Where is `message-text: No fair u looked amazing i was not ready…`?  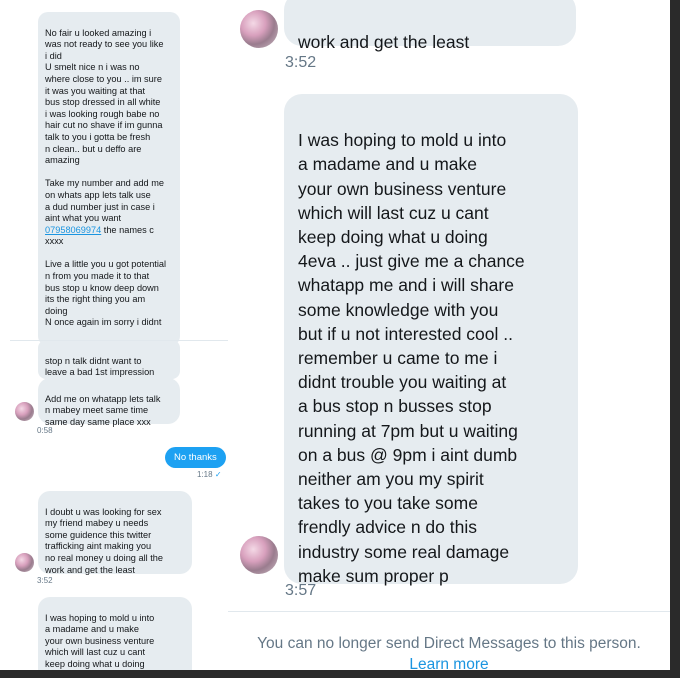 message-text: No fair u looked amazing i was not ready… is located at coordinates (104, 125).